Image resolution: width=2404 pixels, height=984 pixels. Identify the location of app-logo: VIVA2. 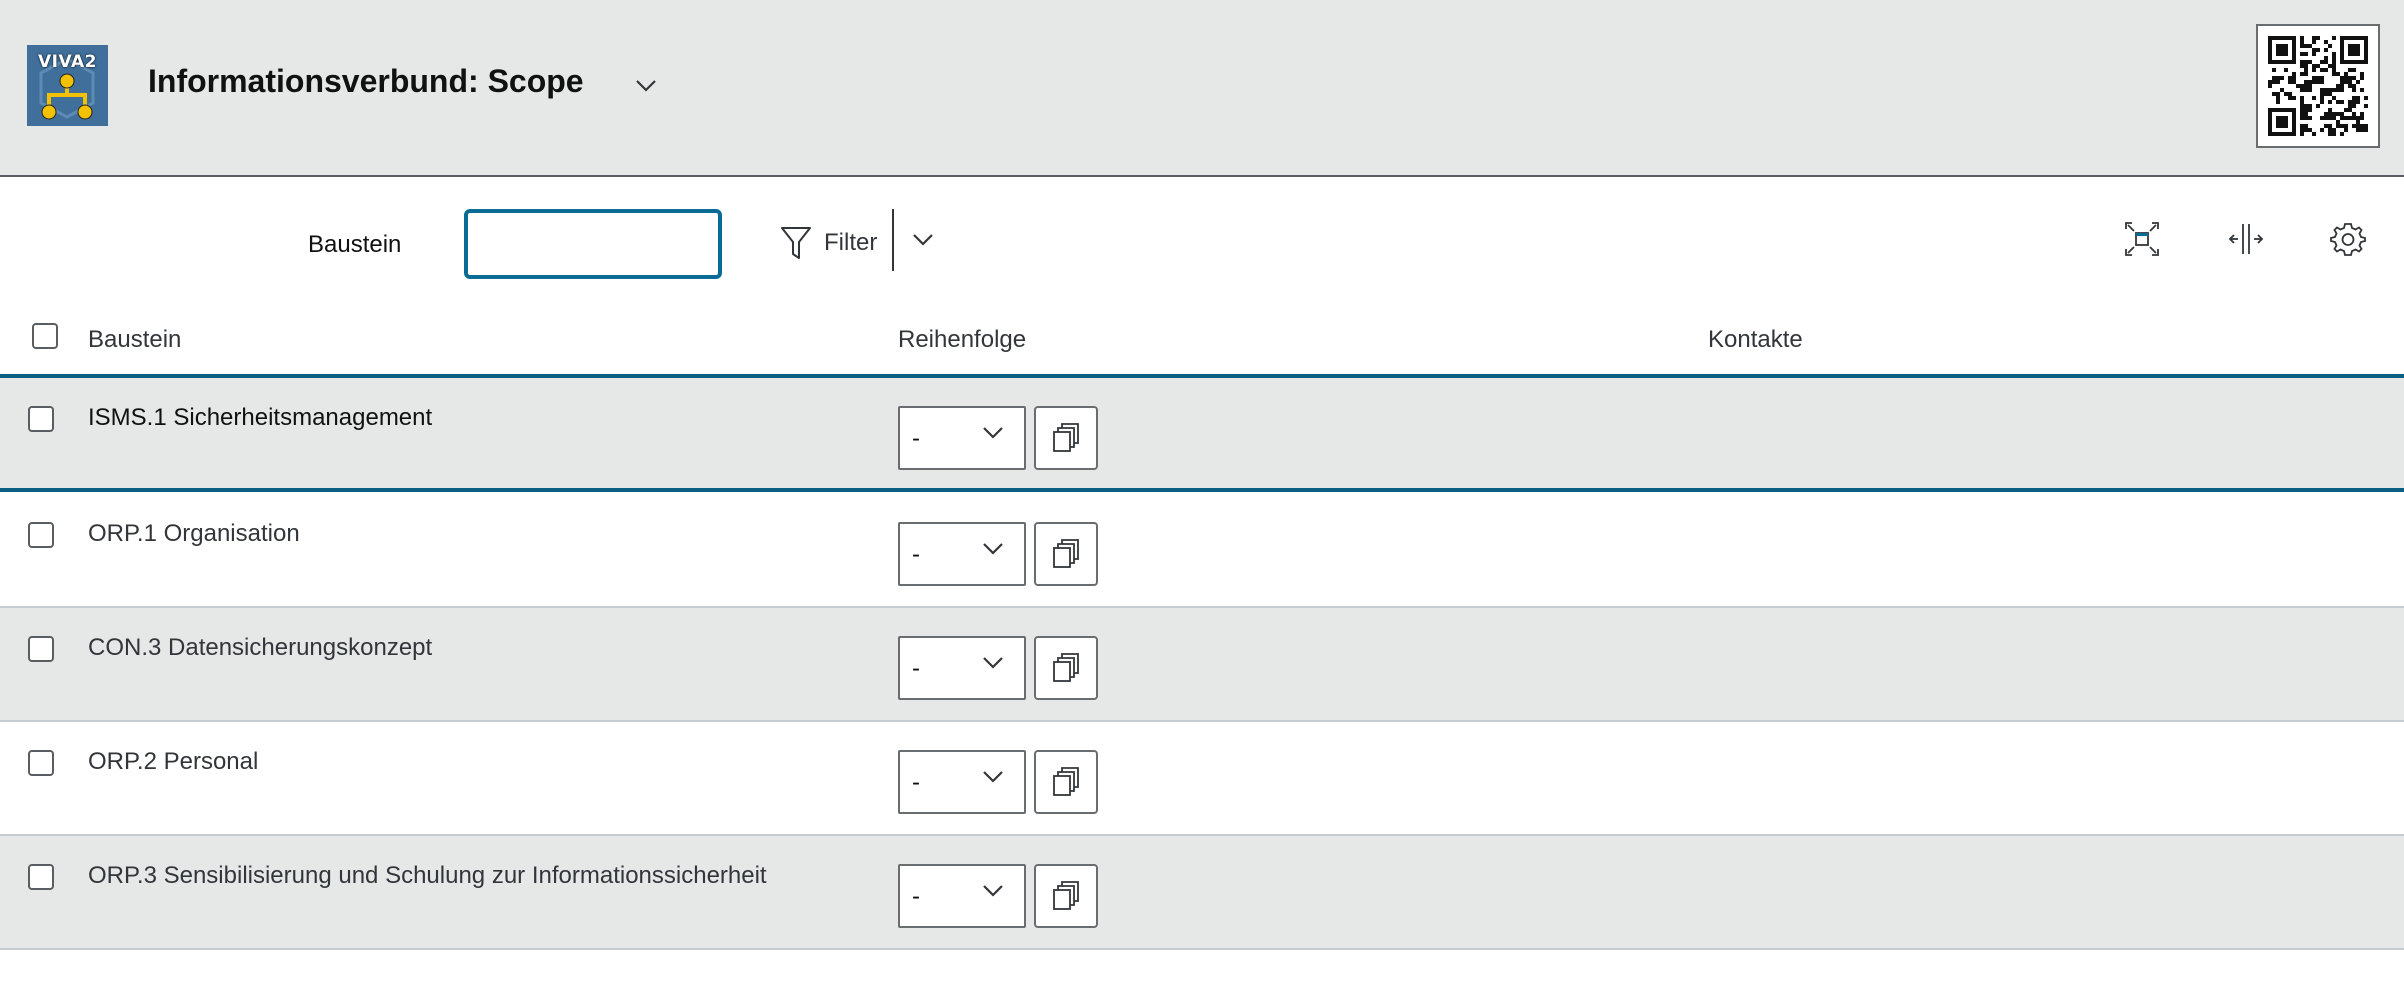
(67, 85).